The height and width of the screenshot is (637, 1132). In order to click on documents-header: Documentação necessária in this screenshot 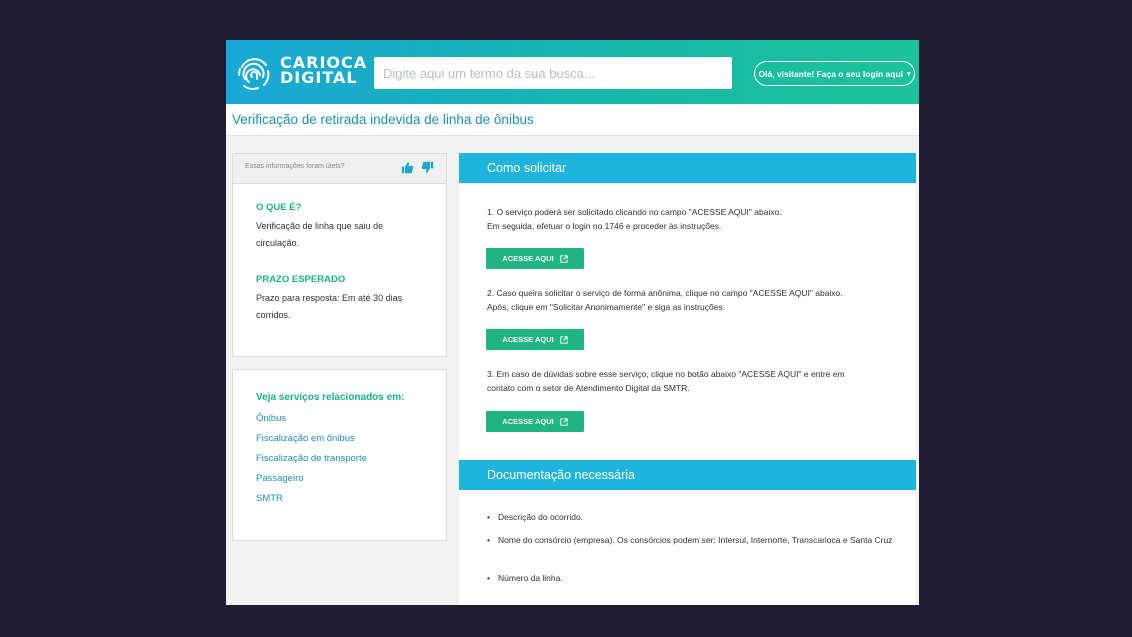, I will do `click(687, 475)`.